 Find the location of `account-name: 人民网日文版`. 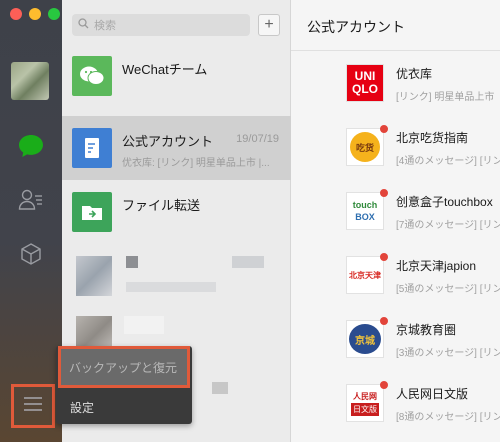

account-name: 人民网日文版 is located at coordinates (432, 394).